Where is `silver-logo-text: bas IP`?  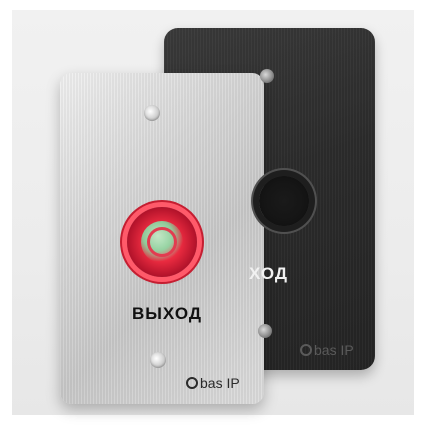
silver-logo-text: bas IP is located at coordinates (220, 383).